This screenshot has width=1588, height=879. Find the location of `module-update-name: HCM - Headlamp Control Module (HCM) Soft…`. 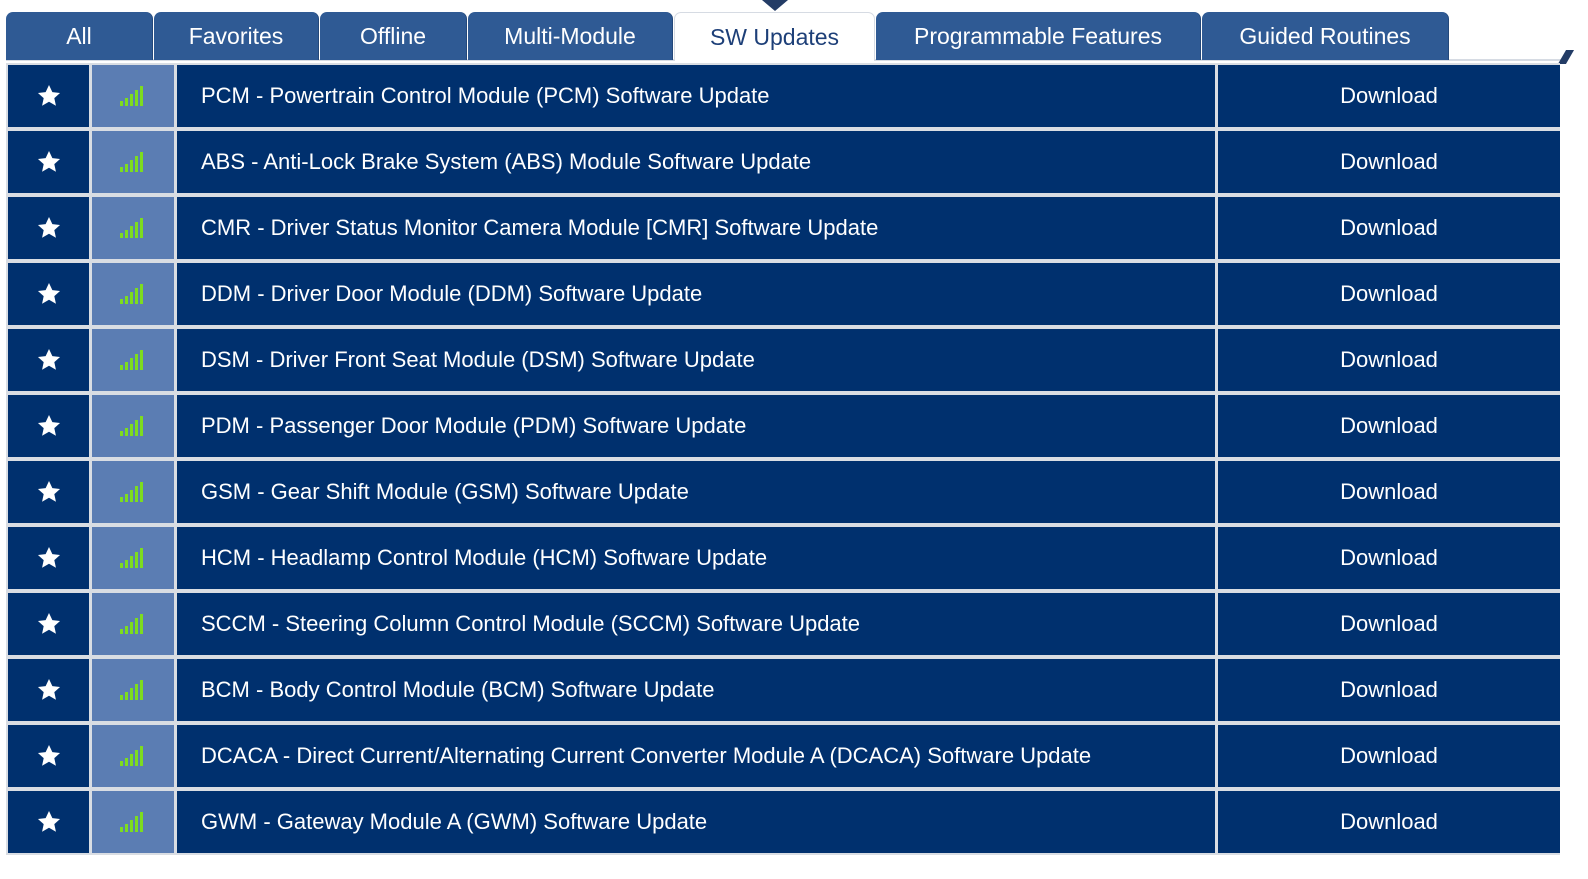

module-update-name: HCM - Headlamp Control Module (HCM) Soft… is located at coordinates (696, 558).